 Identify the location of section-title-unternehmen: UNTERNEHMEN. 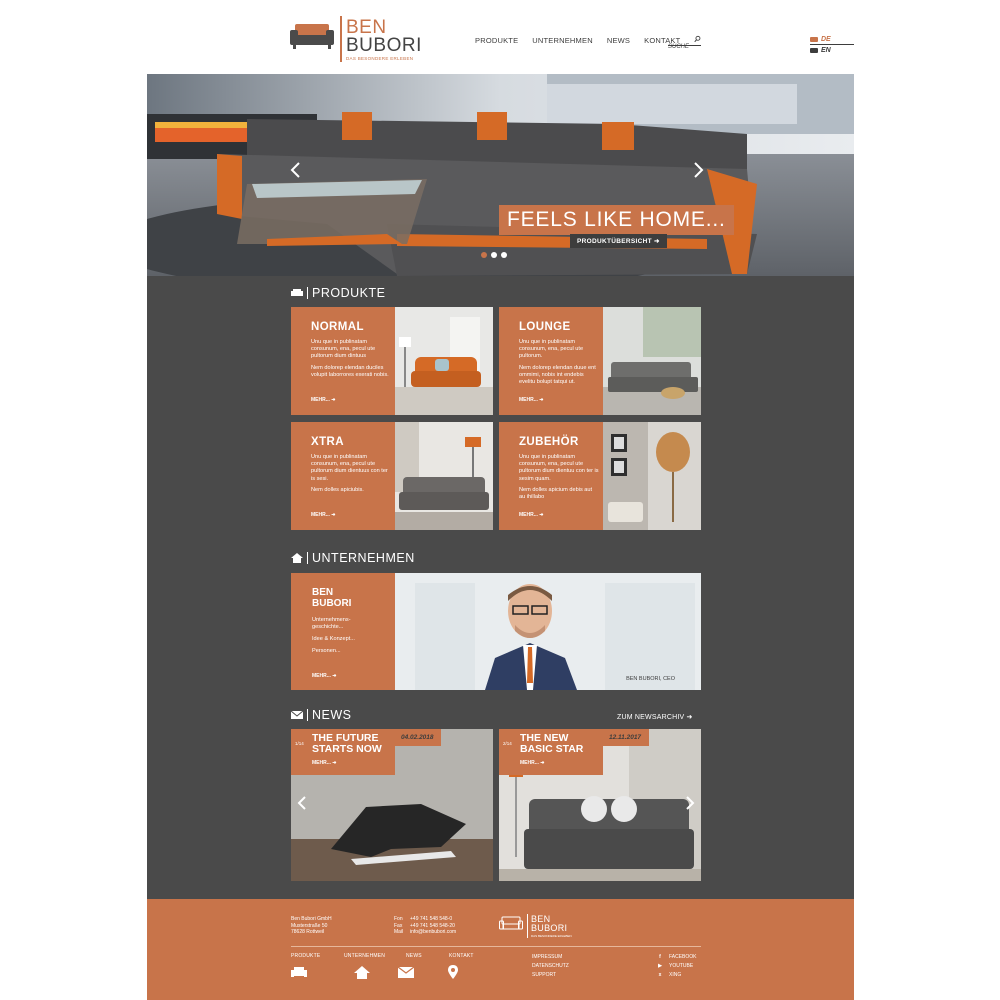
(353, 558).